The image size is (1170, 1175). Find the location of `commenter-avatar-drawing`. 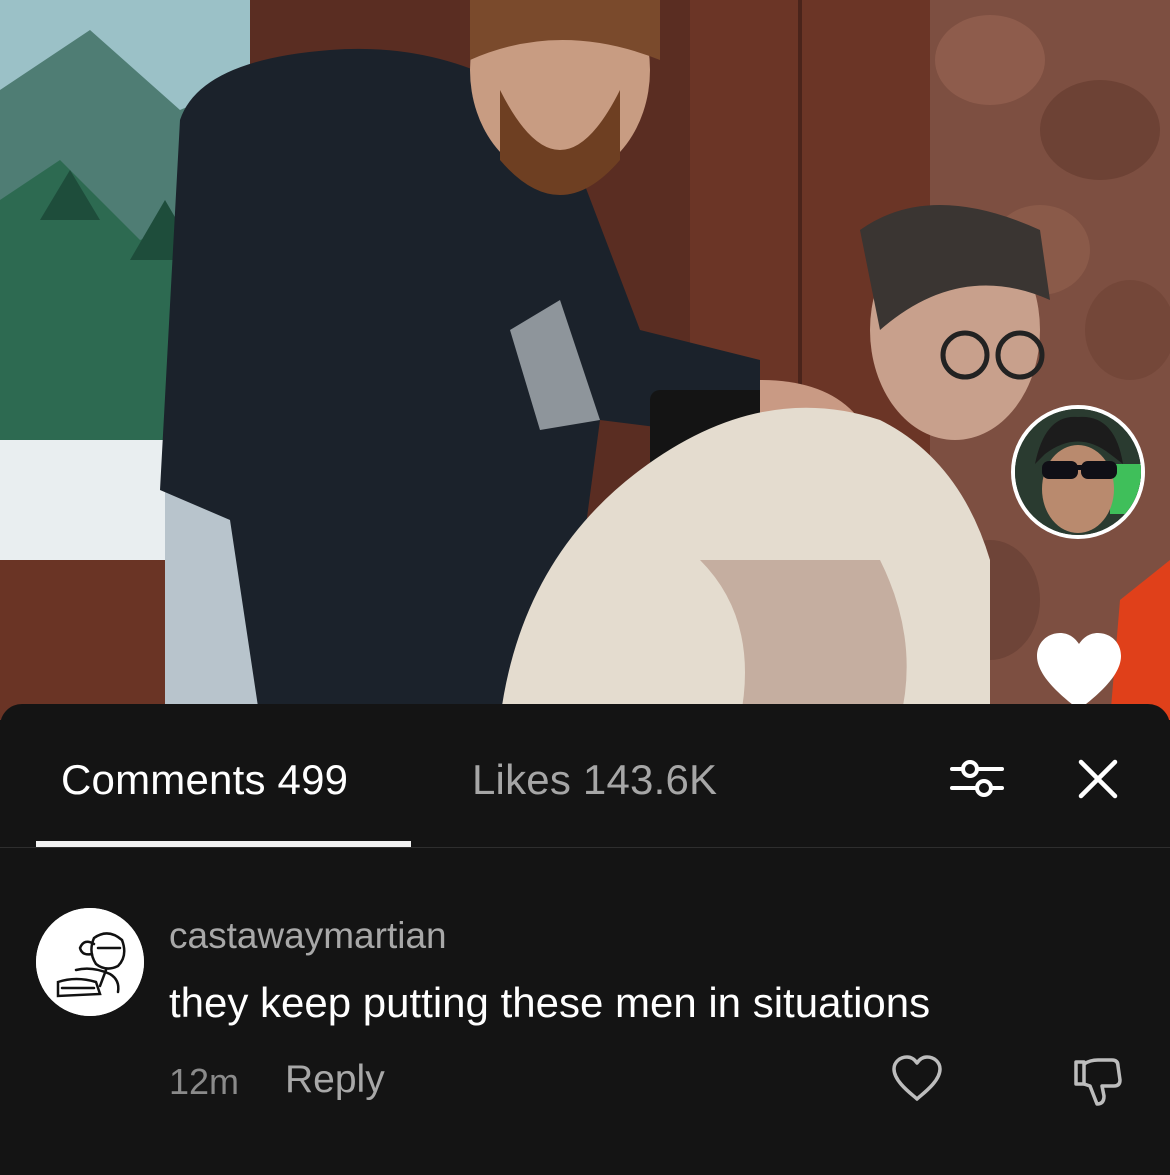

commenter-avatar-drawing is located at coordinates (90, 962).